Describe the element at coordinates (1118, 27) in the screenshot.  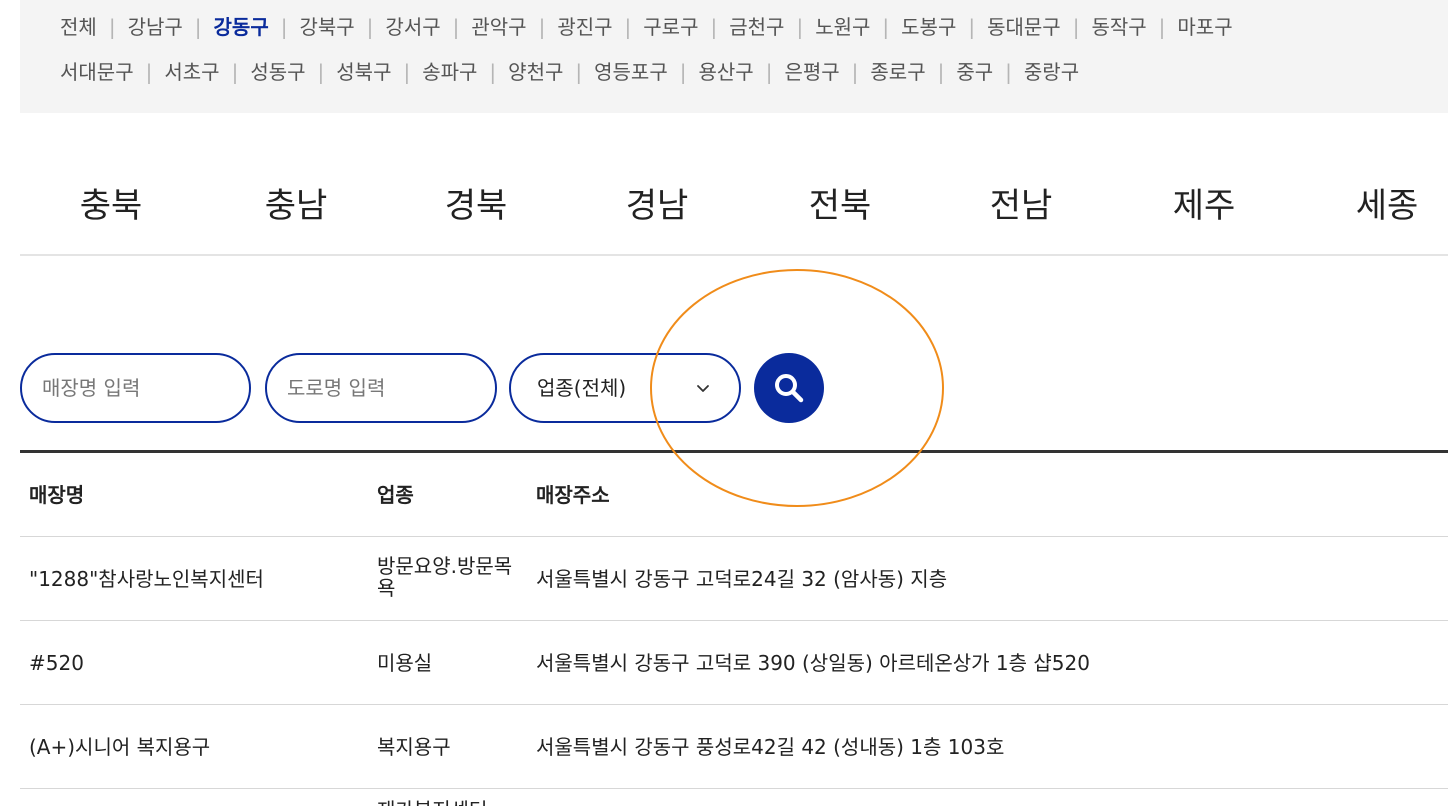
I see `district-link: 동작구` at that location.